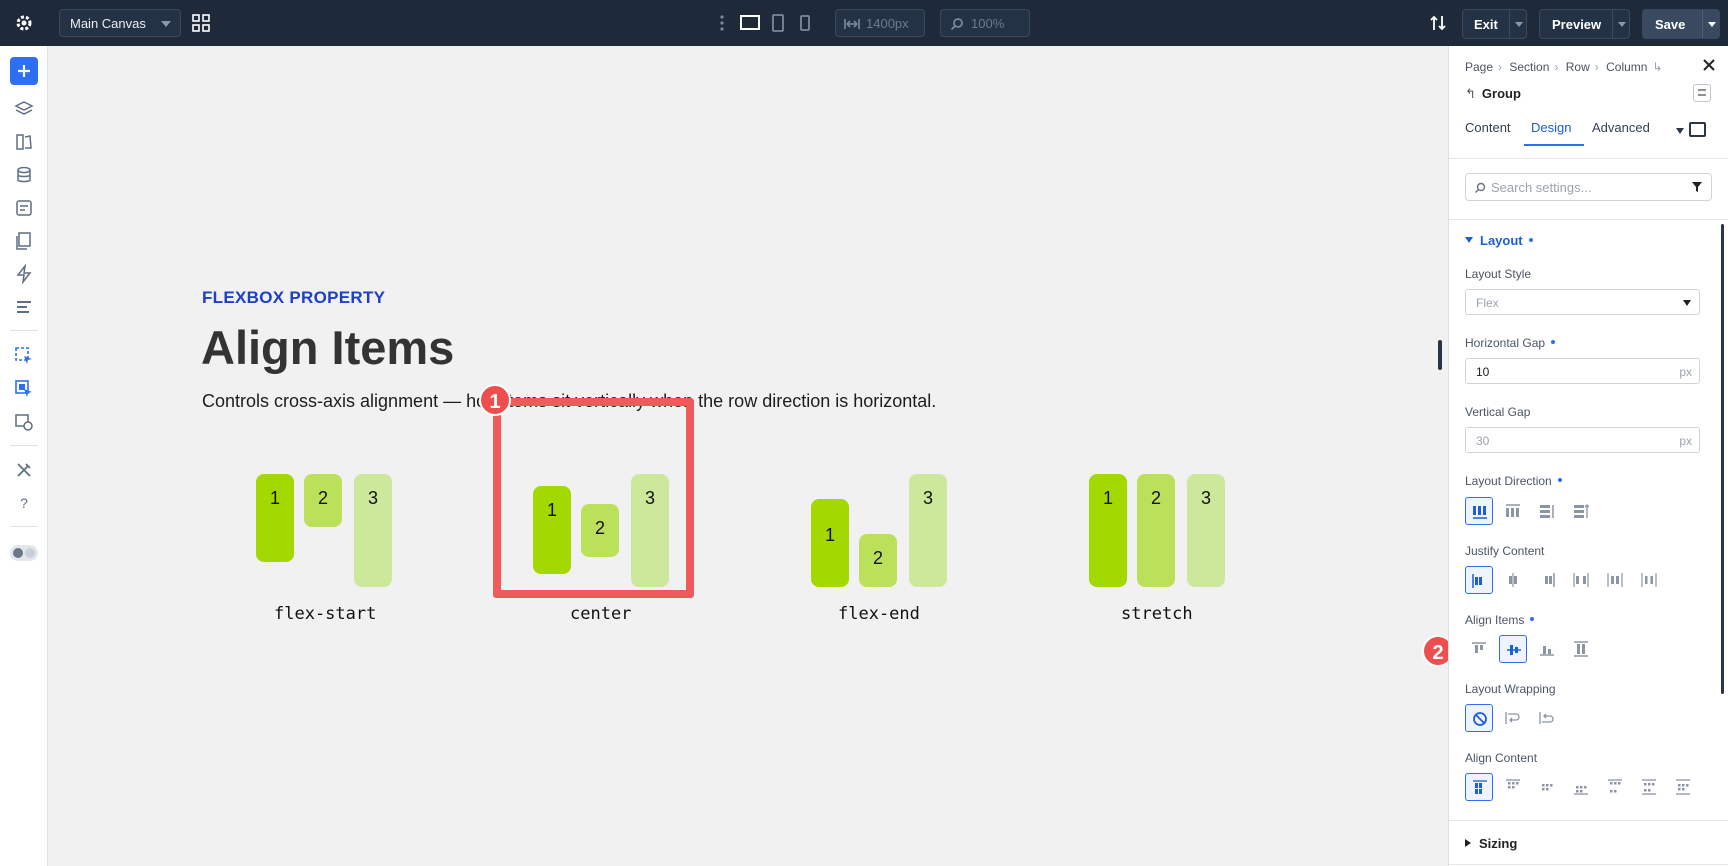 The height and width of the screenshot is (866, 1728). Describe the element at coordinates (805, 23) in the screenshot. I see `phone-view-icon` at that location.